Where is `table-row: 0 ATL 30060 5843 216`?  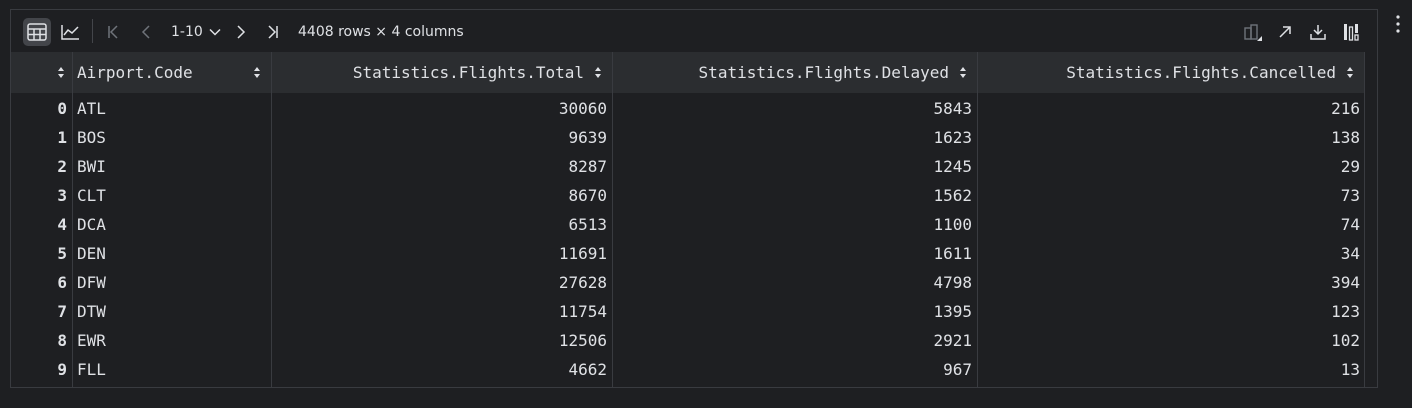 table-row: 0 ATL 30060 5843 216 is located at coordinates (687, 108).